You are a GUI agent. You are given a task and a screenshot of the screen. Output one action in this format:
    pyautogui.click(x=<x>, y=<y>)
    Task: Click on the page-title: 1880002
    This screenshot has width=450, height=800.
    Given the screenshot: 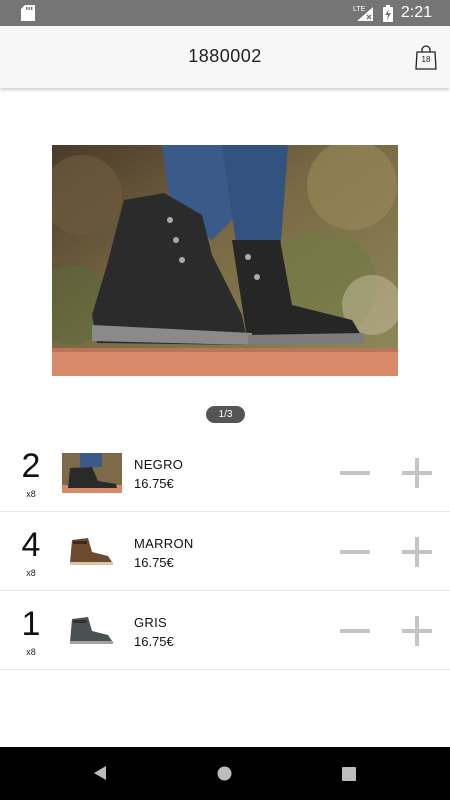 What is the action you would take?
    pyautogui.click(x=225, y=56)
    